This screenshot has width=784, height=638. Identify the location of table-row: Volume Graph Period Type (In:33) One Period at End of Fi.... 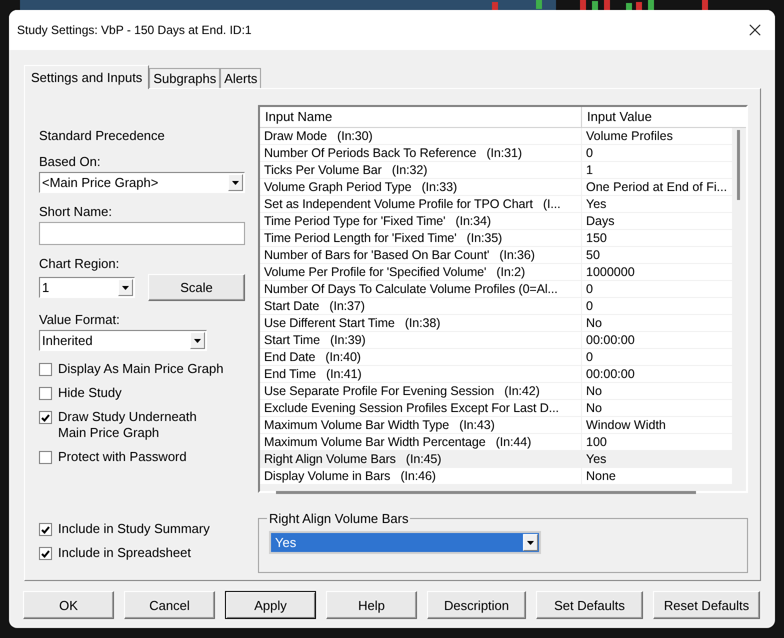
(496, 187).